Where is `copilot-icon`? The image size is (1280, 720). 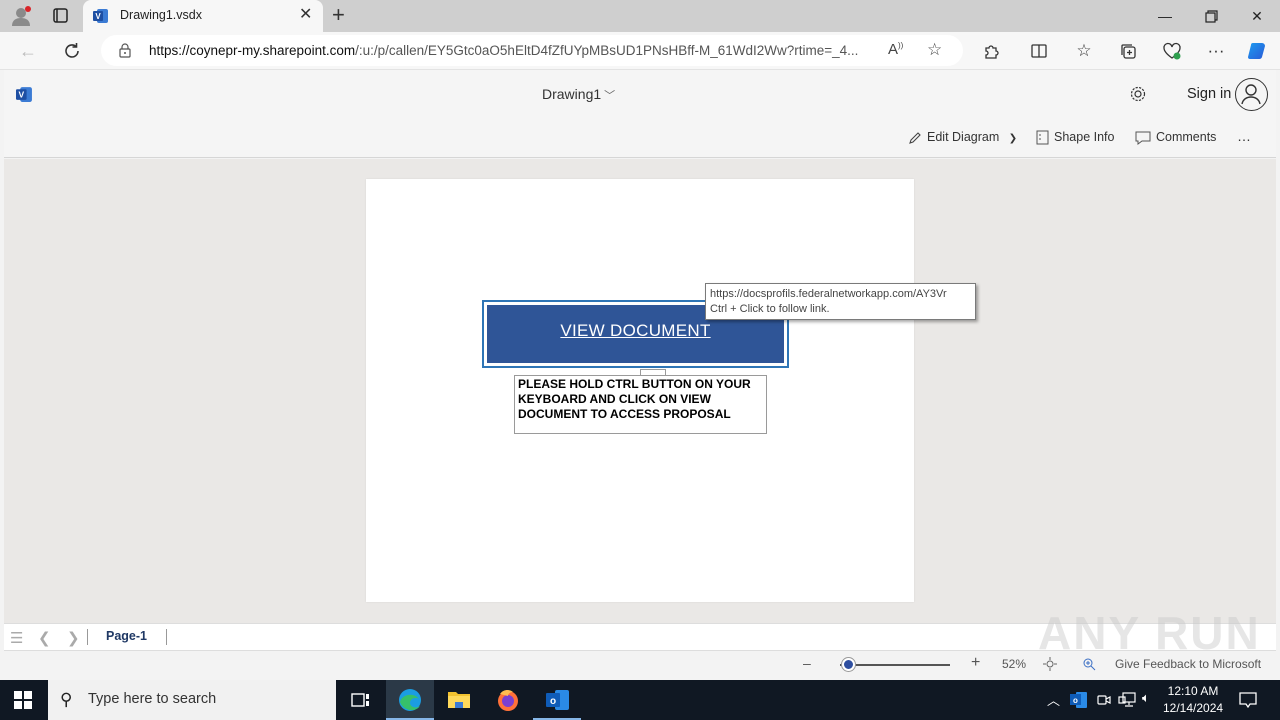
copilot-icon is located at coordinates (1257, 51).